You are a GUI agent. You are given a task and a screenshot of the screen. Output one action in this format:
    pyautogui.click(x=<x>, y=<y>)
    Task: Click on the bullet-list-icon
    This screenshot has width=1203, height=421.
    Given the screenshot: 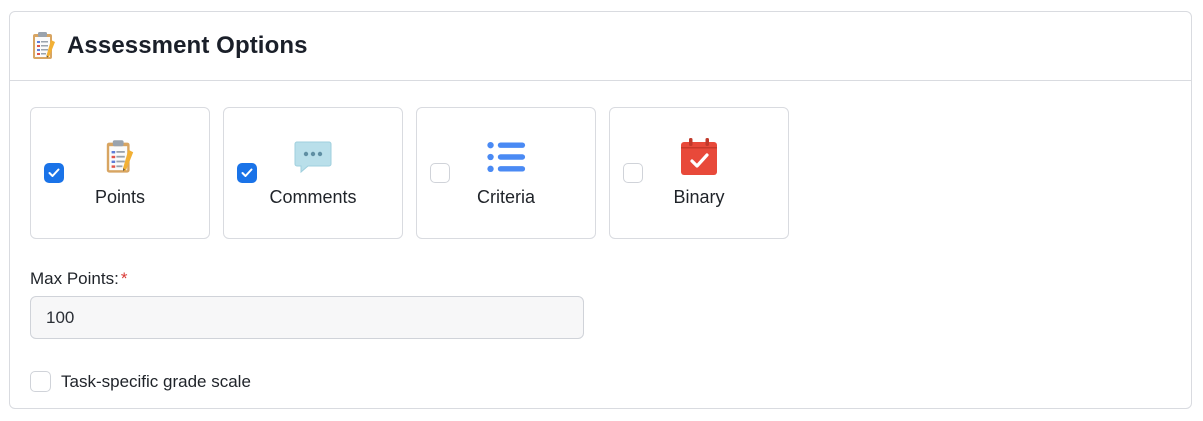 What is the action you would take?
    pyautogui.click(x=506, y=157)
    